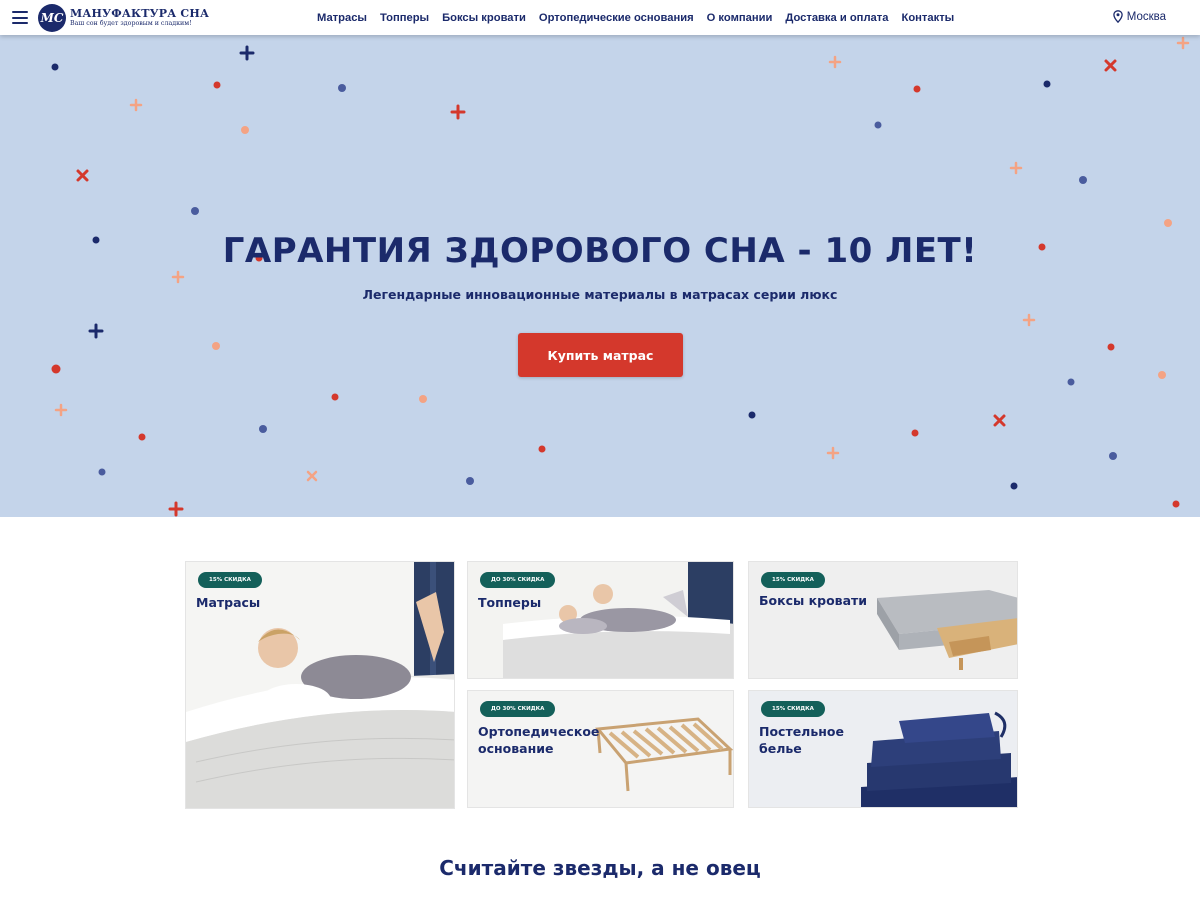  Describe the element at coordinates (836, 18) in the screenshot. I see `nav-link-delivery: Доставка и оплата` at that location.